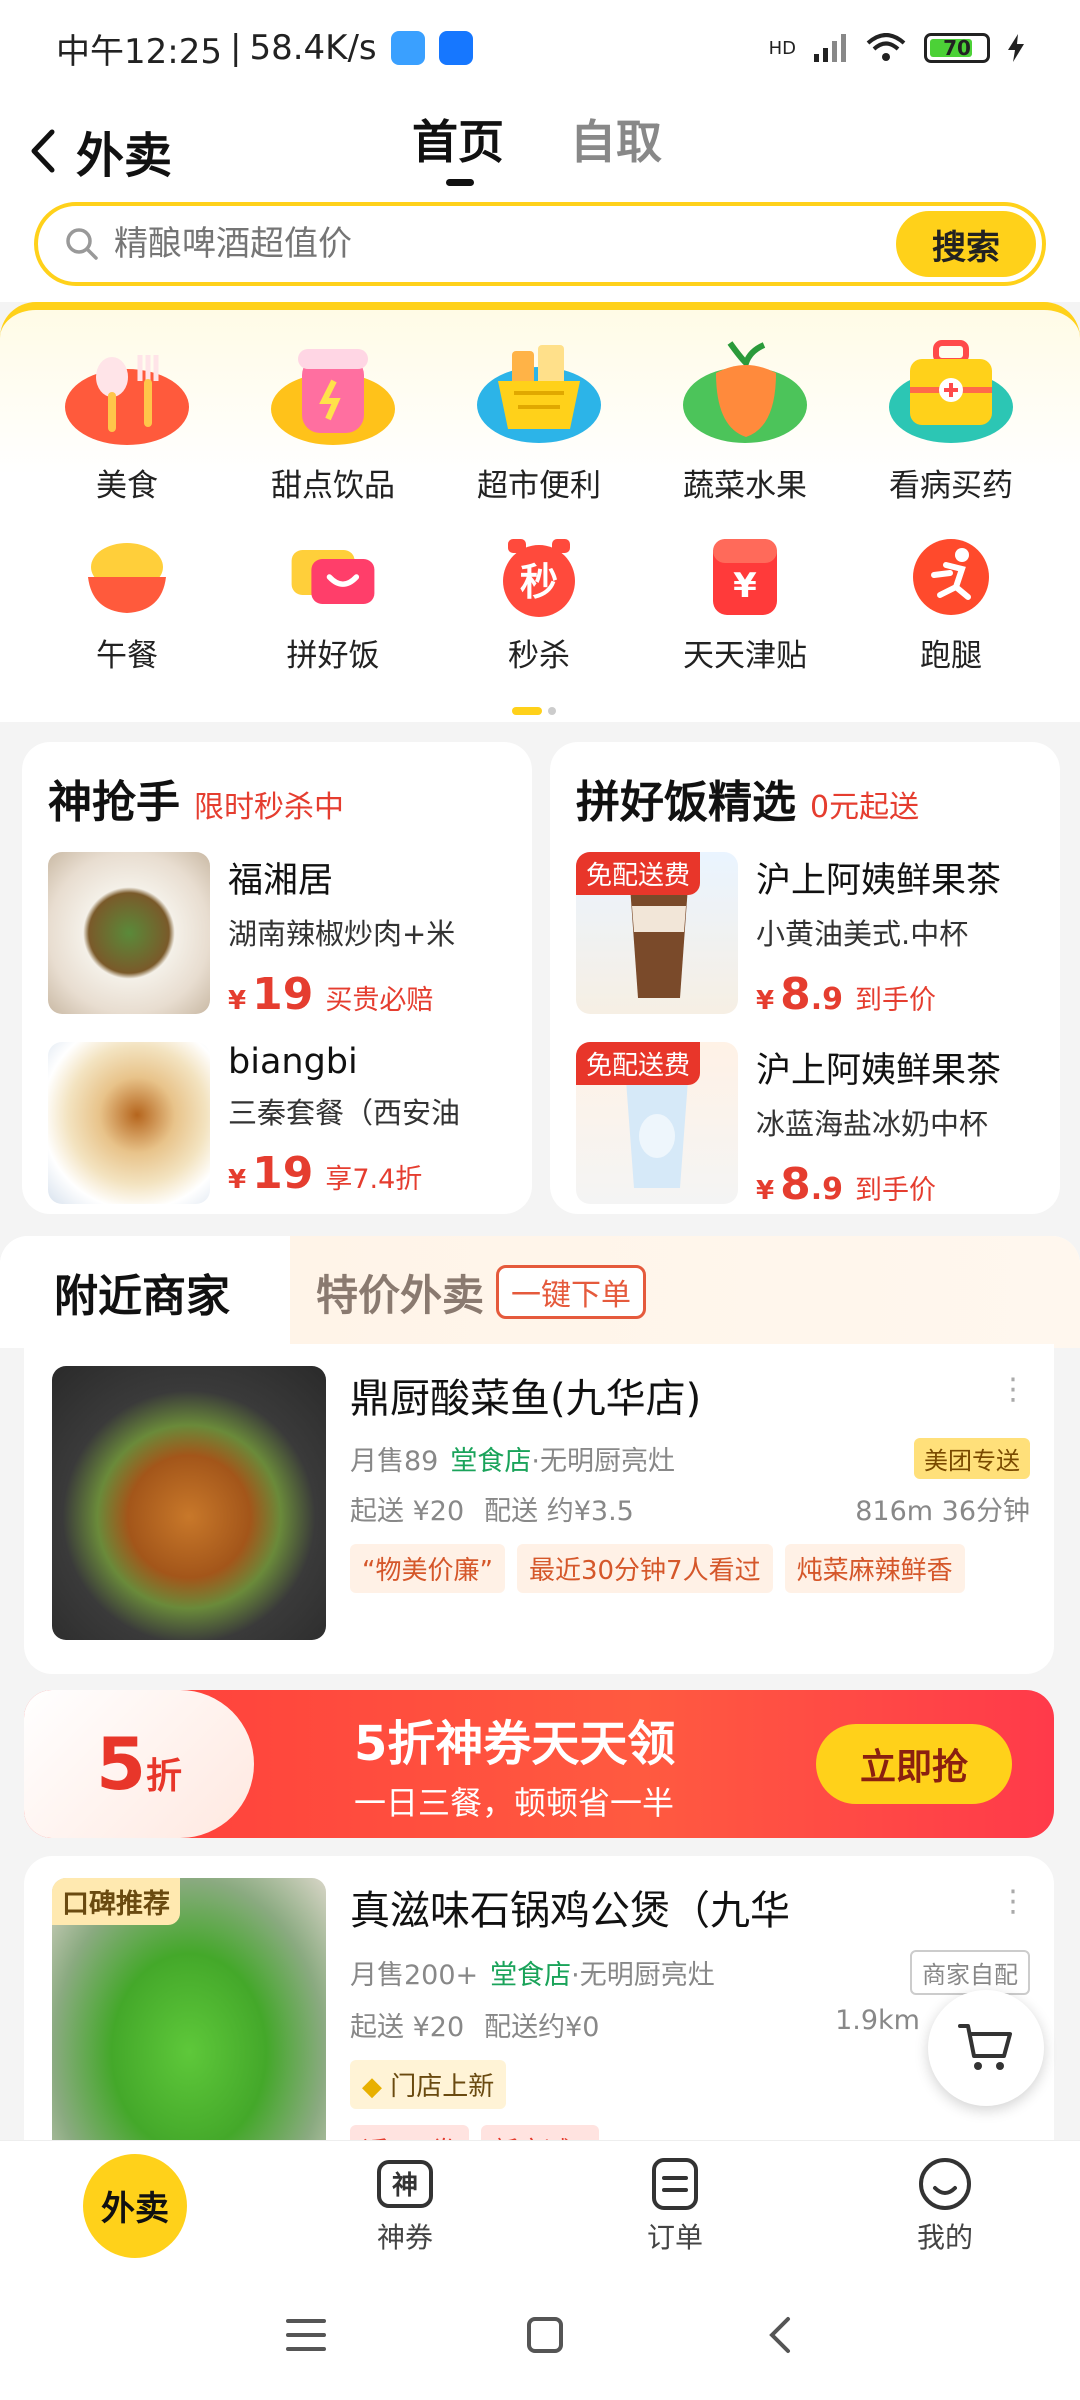 This screenshot has height=2400, width=1080. I want to click on category-supermarket: 超市便利, so click(539, 418).